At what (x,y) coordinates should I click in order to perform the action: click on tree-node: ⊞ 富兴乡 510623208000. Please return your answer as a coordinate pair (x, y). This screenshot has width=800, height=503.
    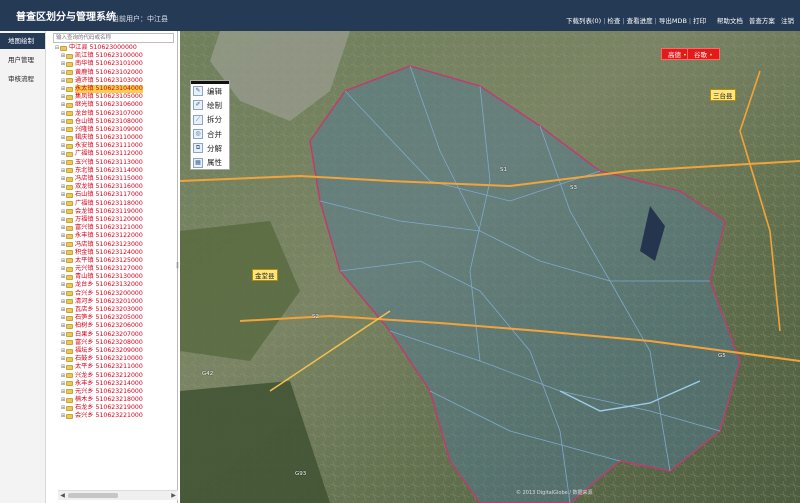
    Looking at the image, I should click on (115, 343).